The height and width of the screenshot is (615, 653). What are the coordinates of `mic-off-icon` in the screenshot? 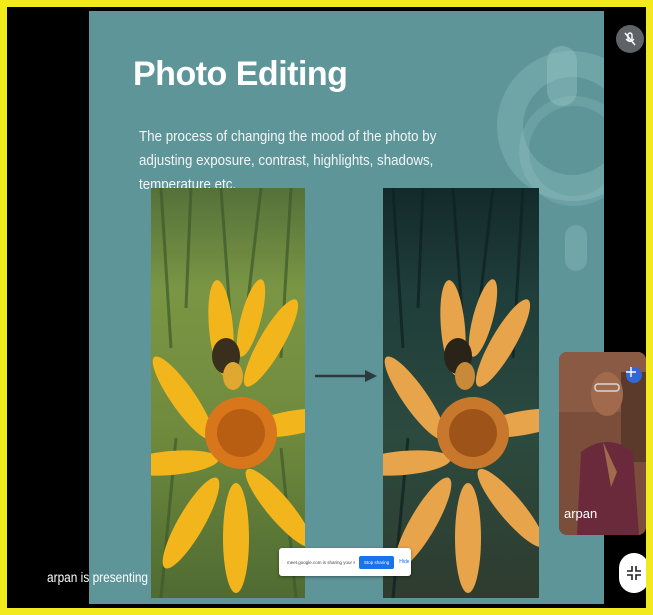 It's located at (630, 39).